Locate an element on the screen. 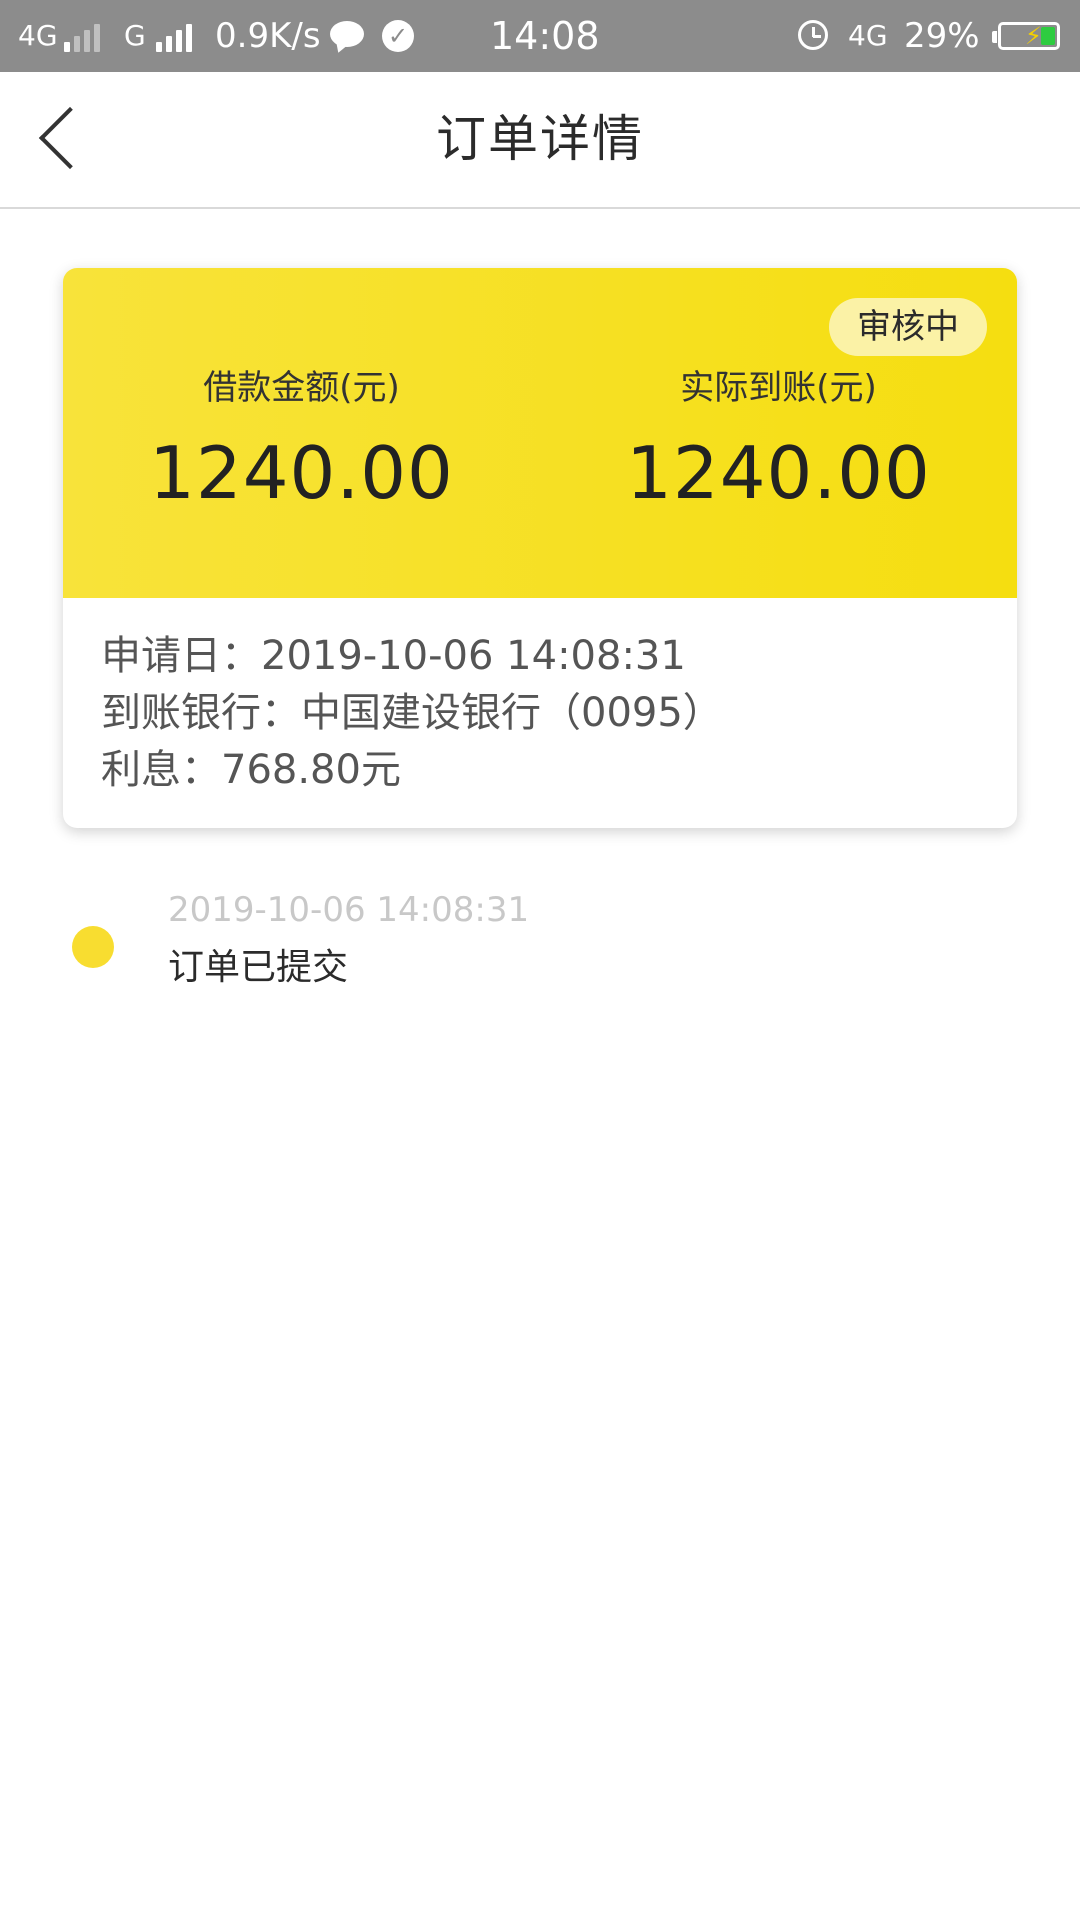 The width and height of the screenshot is (1080, 1920). alarm-icon is located at coordinates (813, 35).